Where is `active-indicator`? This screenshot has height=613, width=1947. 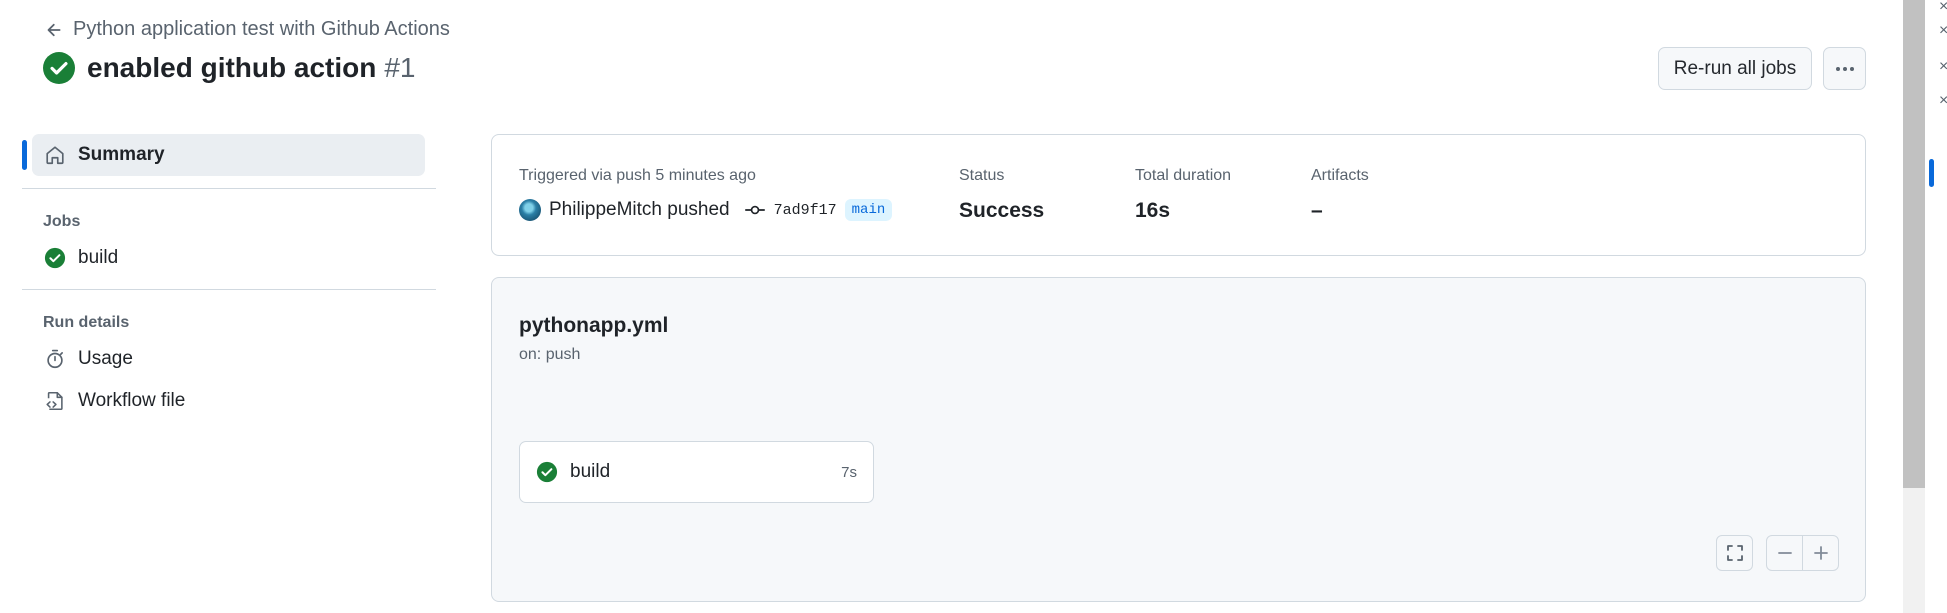 active-indicator is located at coordinates (1931, 173).